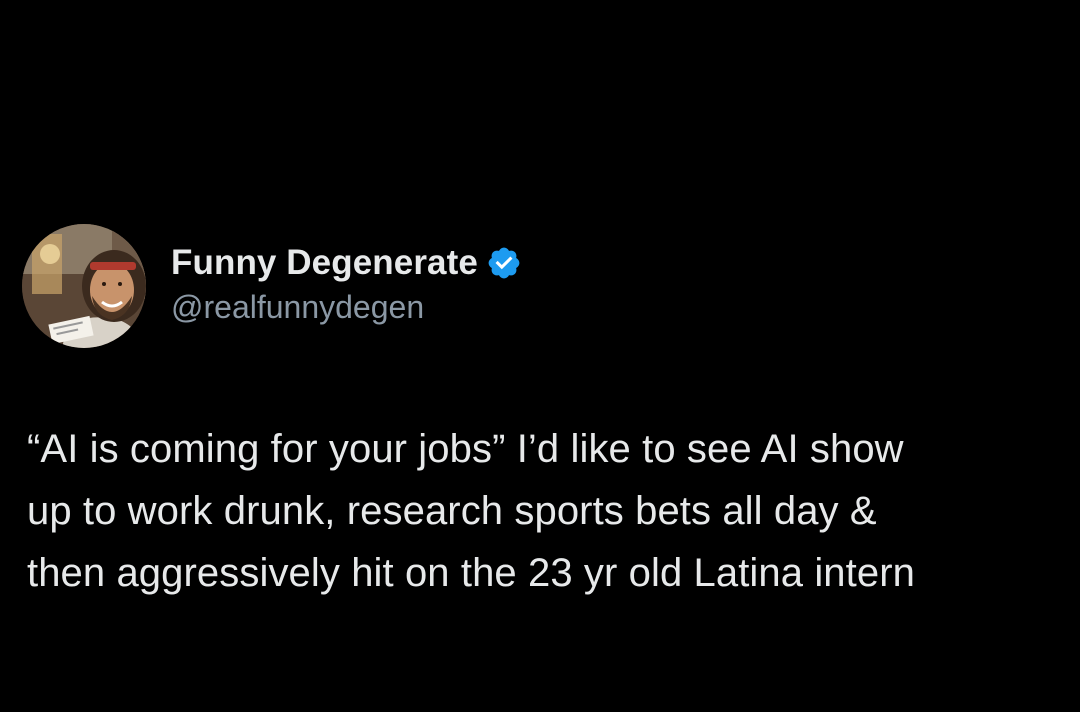 Image resolution: width=1080 pixels, height=712 pixels. What do you see at coordinates (324, 263) in the screenshot?
I see `display-name: Funny Degenerate` at bounding box center [324, 263].